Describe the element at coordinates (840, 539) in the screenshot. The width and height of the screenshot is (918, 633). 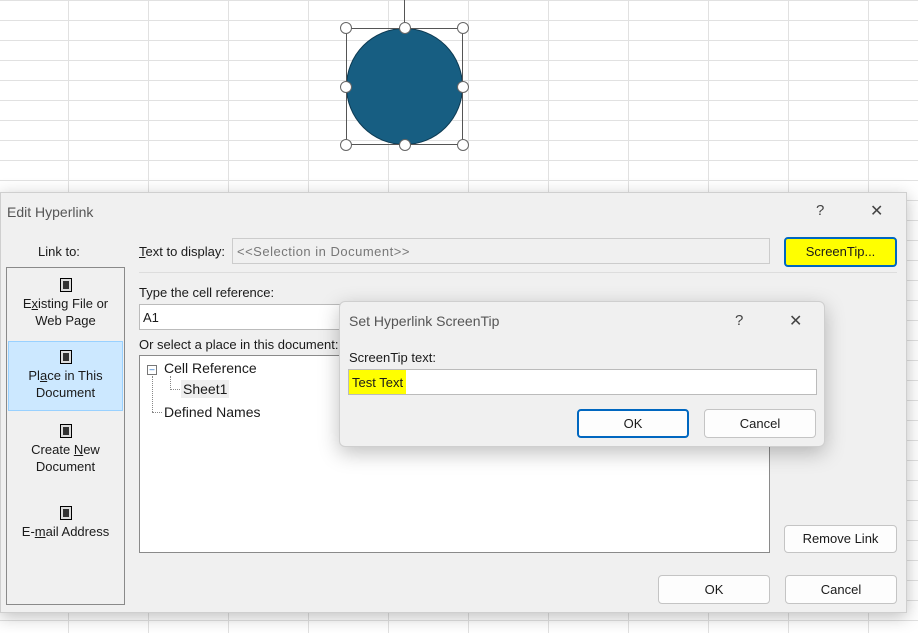
I see `remove-link-button: Remove Link` at that location.